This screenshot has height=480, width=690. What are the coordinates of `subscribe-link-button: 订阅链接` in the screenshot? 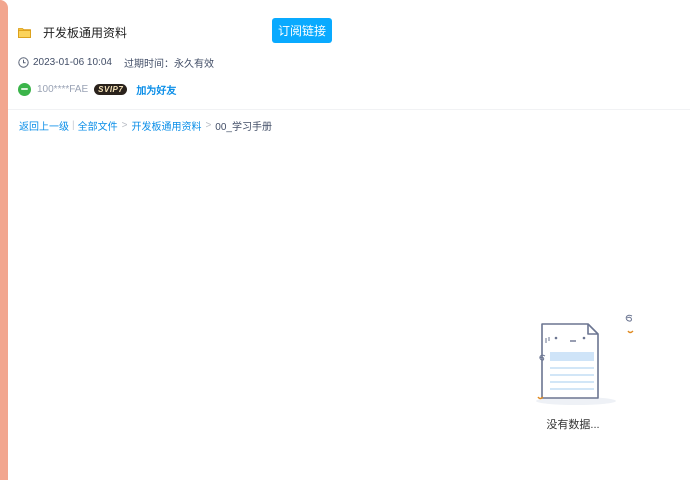 It's located at (302, 30).